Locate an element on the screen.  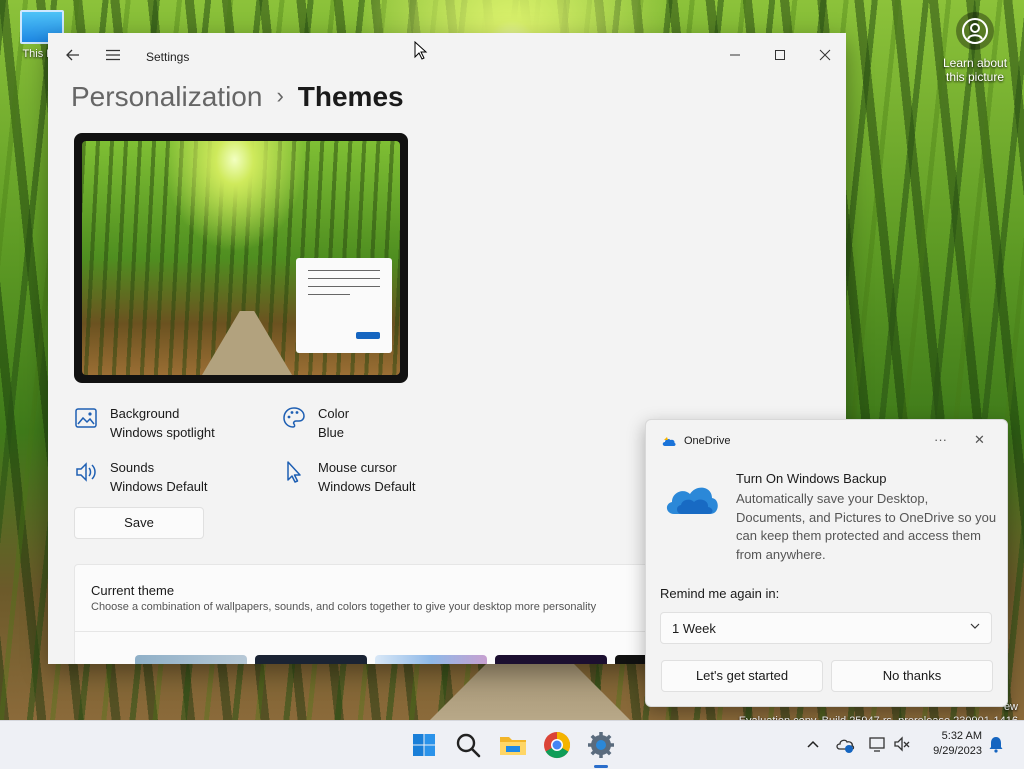
maximize-icon is located at coordinates (780, 55).